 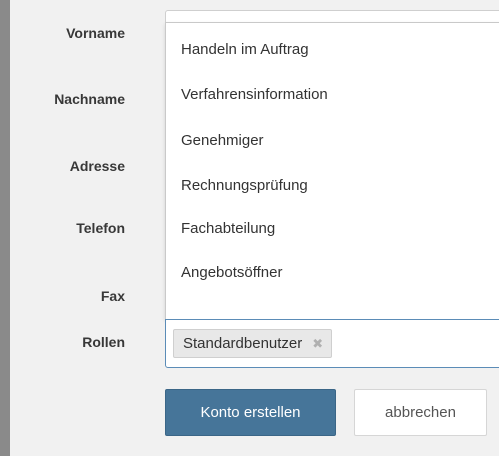 What do you see at coordinates (222, 141) in the screenshot?
I see `dropdown-option-genehmiger: Genehmiger` at bounding box center [222, 141].